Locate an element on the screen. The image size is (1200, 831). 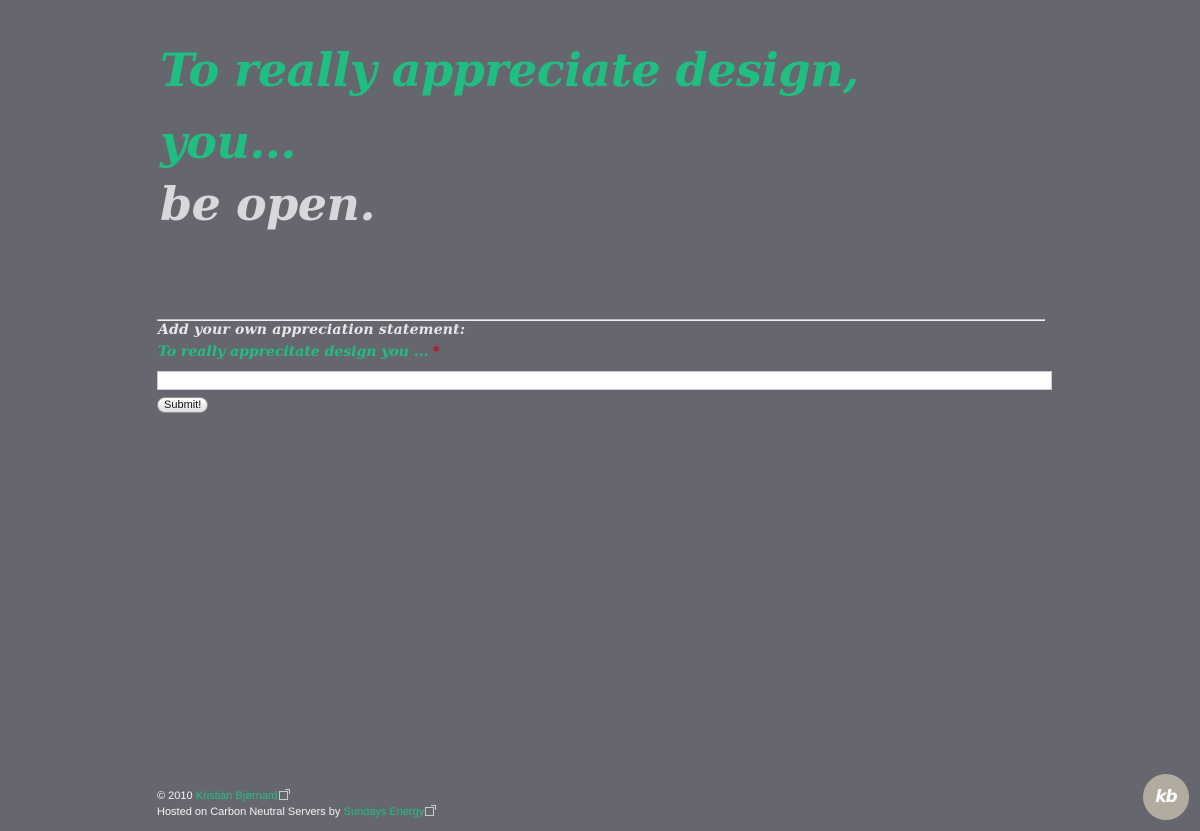
headline-line-3: be open. is located at coordinates (268, 204).